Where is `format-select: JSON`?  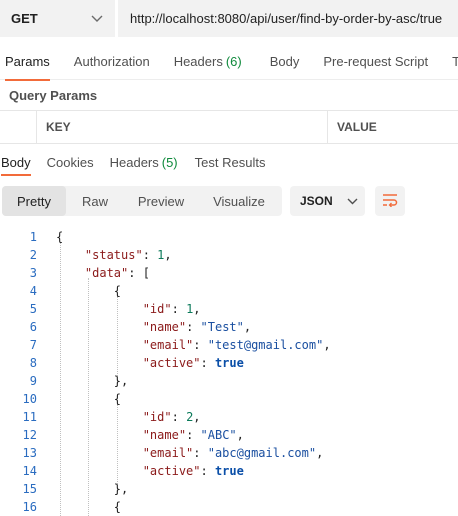
format-select: JSON is located at coordinates (327, 201).